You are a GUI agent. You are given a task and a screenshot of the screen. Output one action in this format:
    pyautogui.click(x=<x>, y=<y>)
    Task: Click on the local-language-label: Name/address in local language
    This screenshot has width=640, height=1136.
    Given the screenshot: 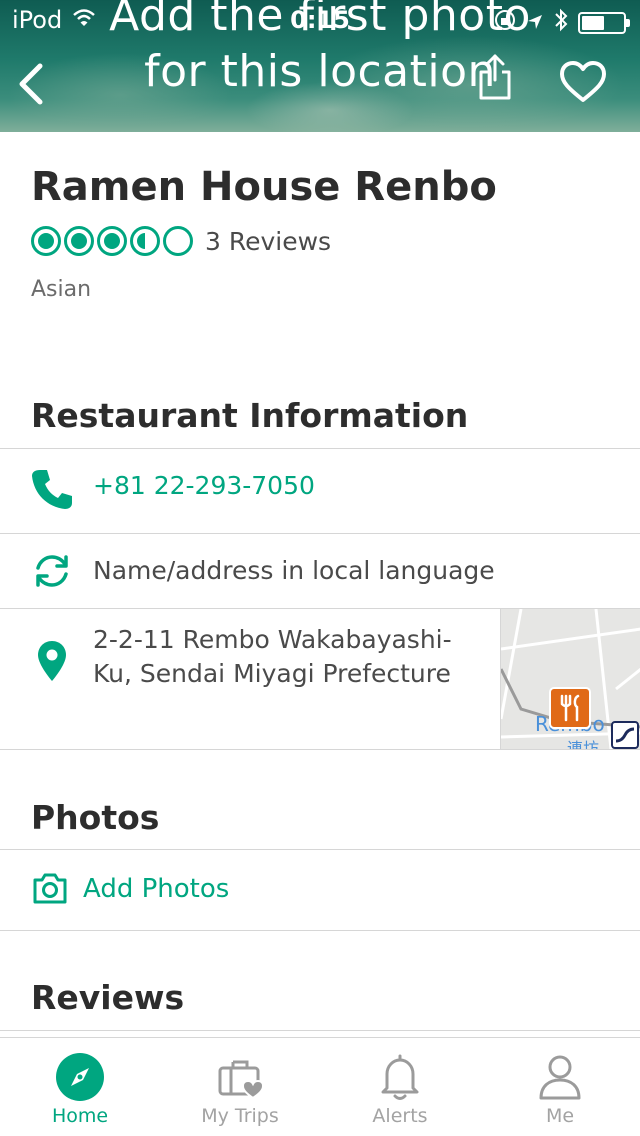 What is the action you would take?
    pyautogui.click(x=294, y=570)
    